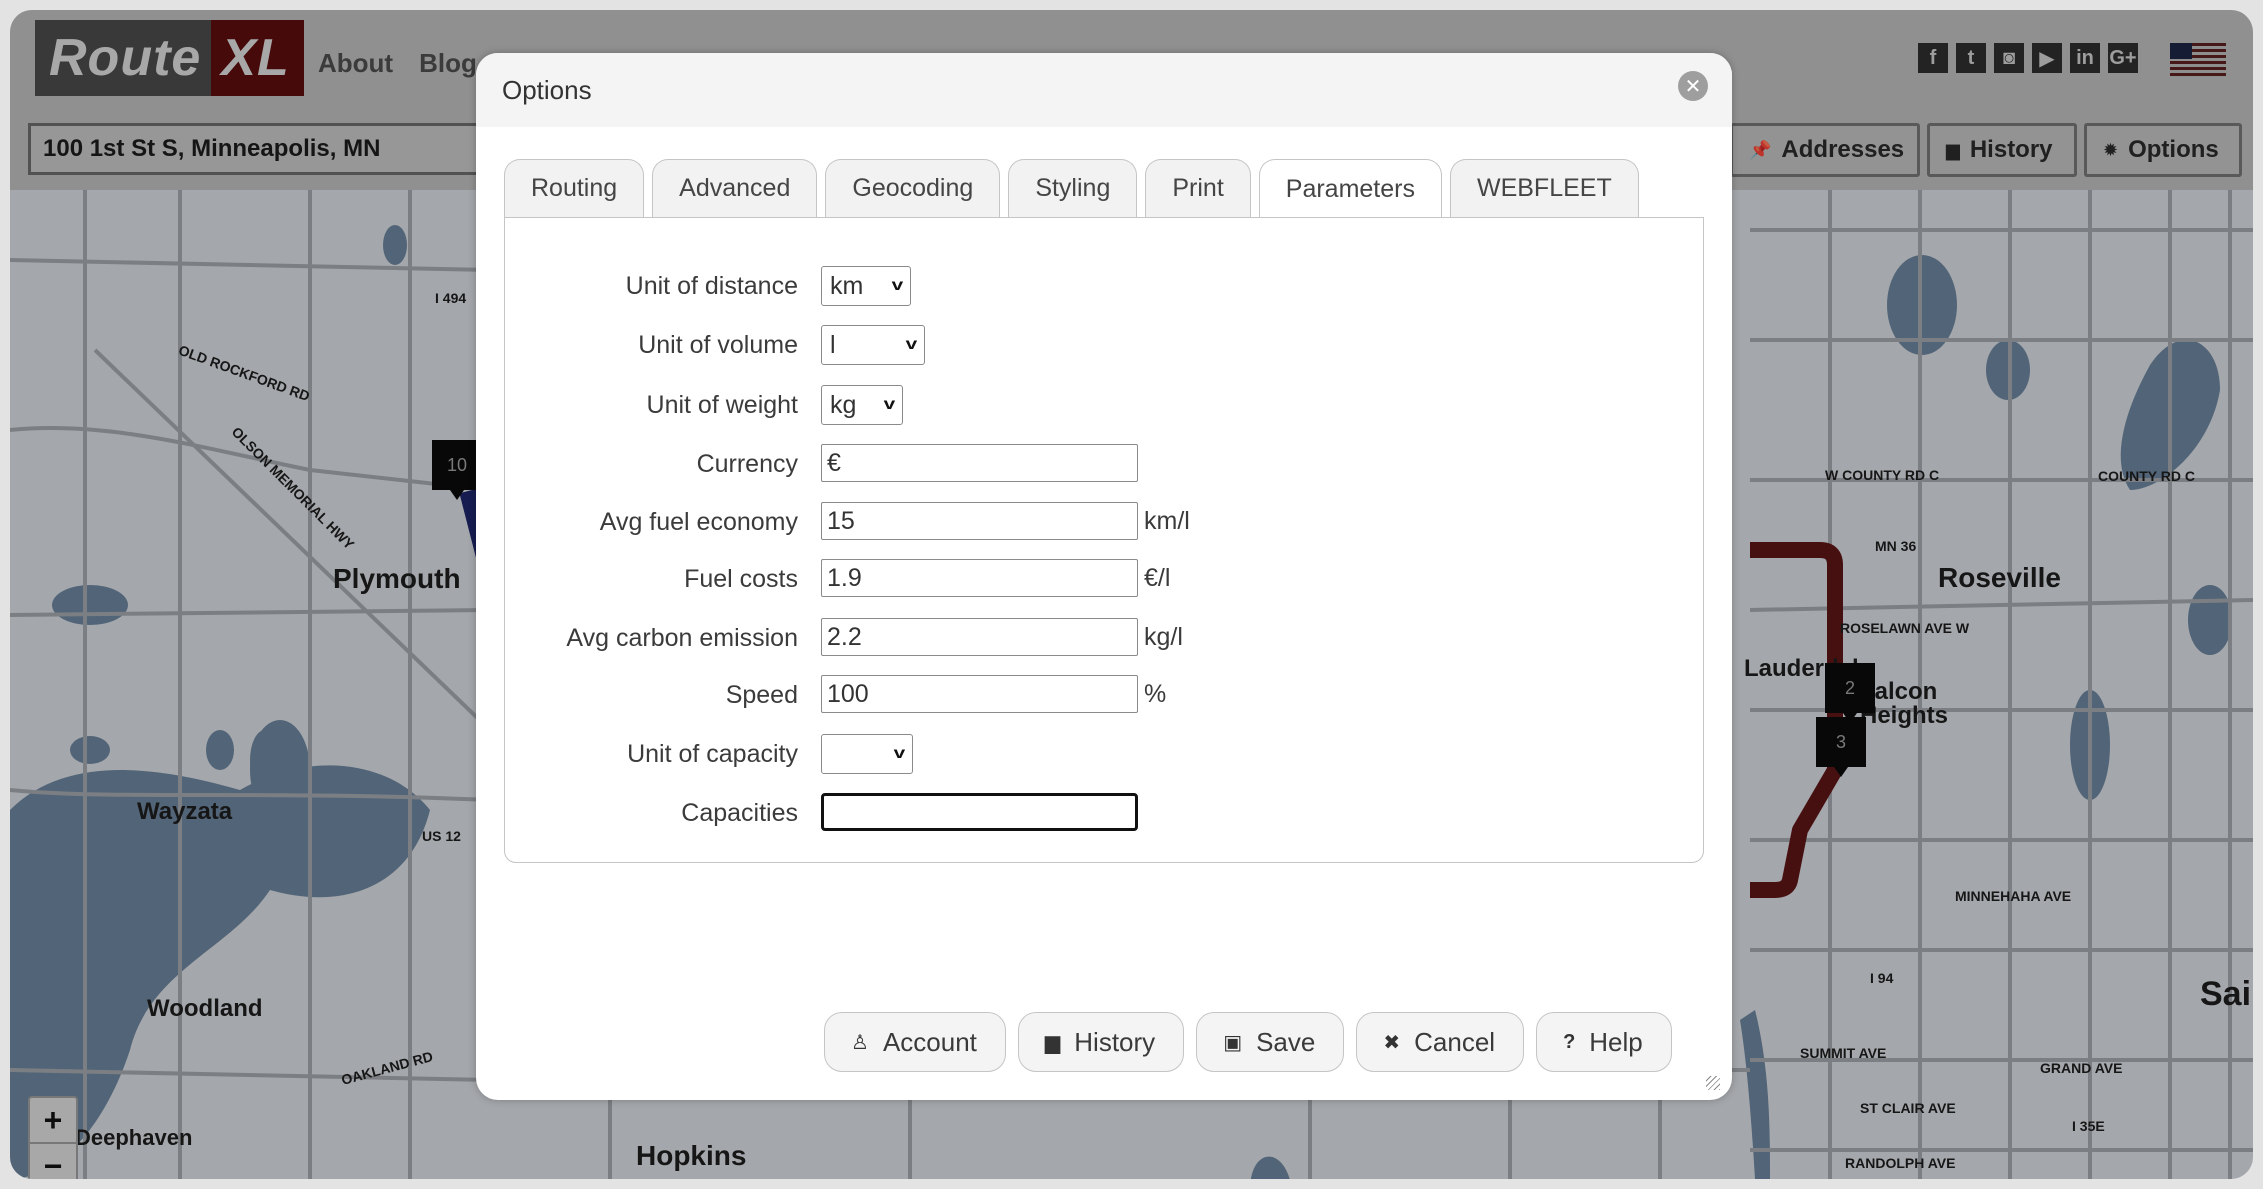 The width and height of the screenshot is (2263, 1189). I want to click on unit-of-volume-label: Unit of volume, so click(718, 345).